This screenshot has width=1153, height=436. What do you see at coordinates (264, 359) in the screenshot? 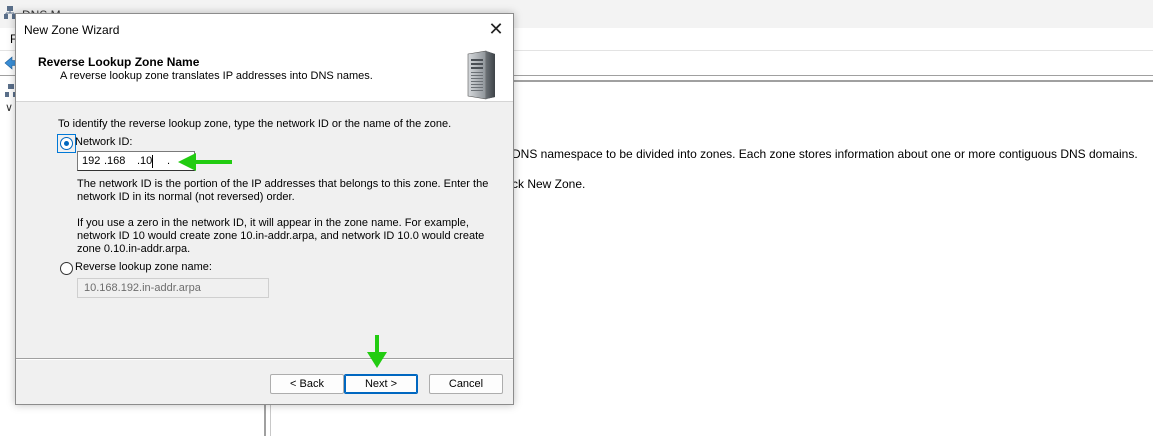
I see `footer-divider-highlight` at bounding box center [264, 359].